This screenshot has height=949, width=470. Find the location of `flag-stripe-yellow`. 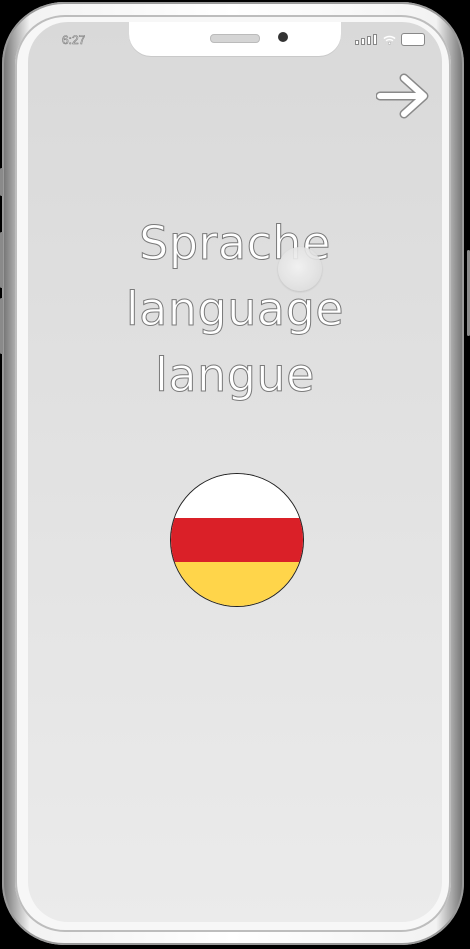

flag-stripe-yellow is located at coordinates (237, 584).